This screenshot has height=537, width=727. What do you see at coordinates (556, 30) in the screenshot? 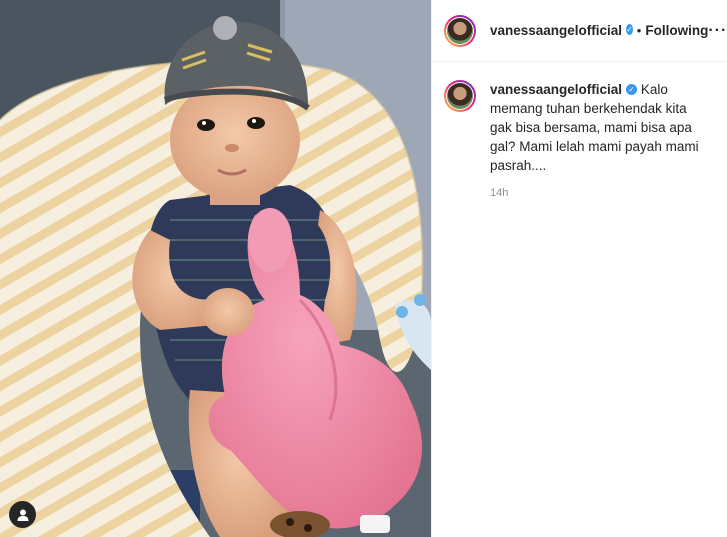
I see `header-username: vanessaangelofficial` at bounding box center [556, 30].